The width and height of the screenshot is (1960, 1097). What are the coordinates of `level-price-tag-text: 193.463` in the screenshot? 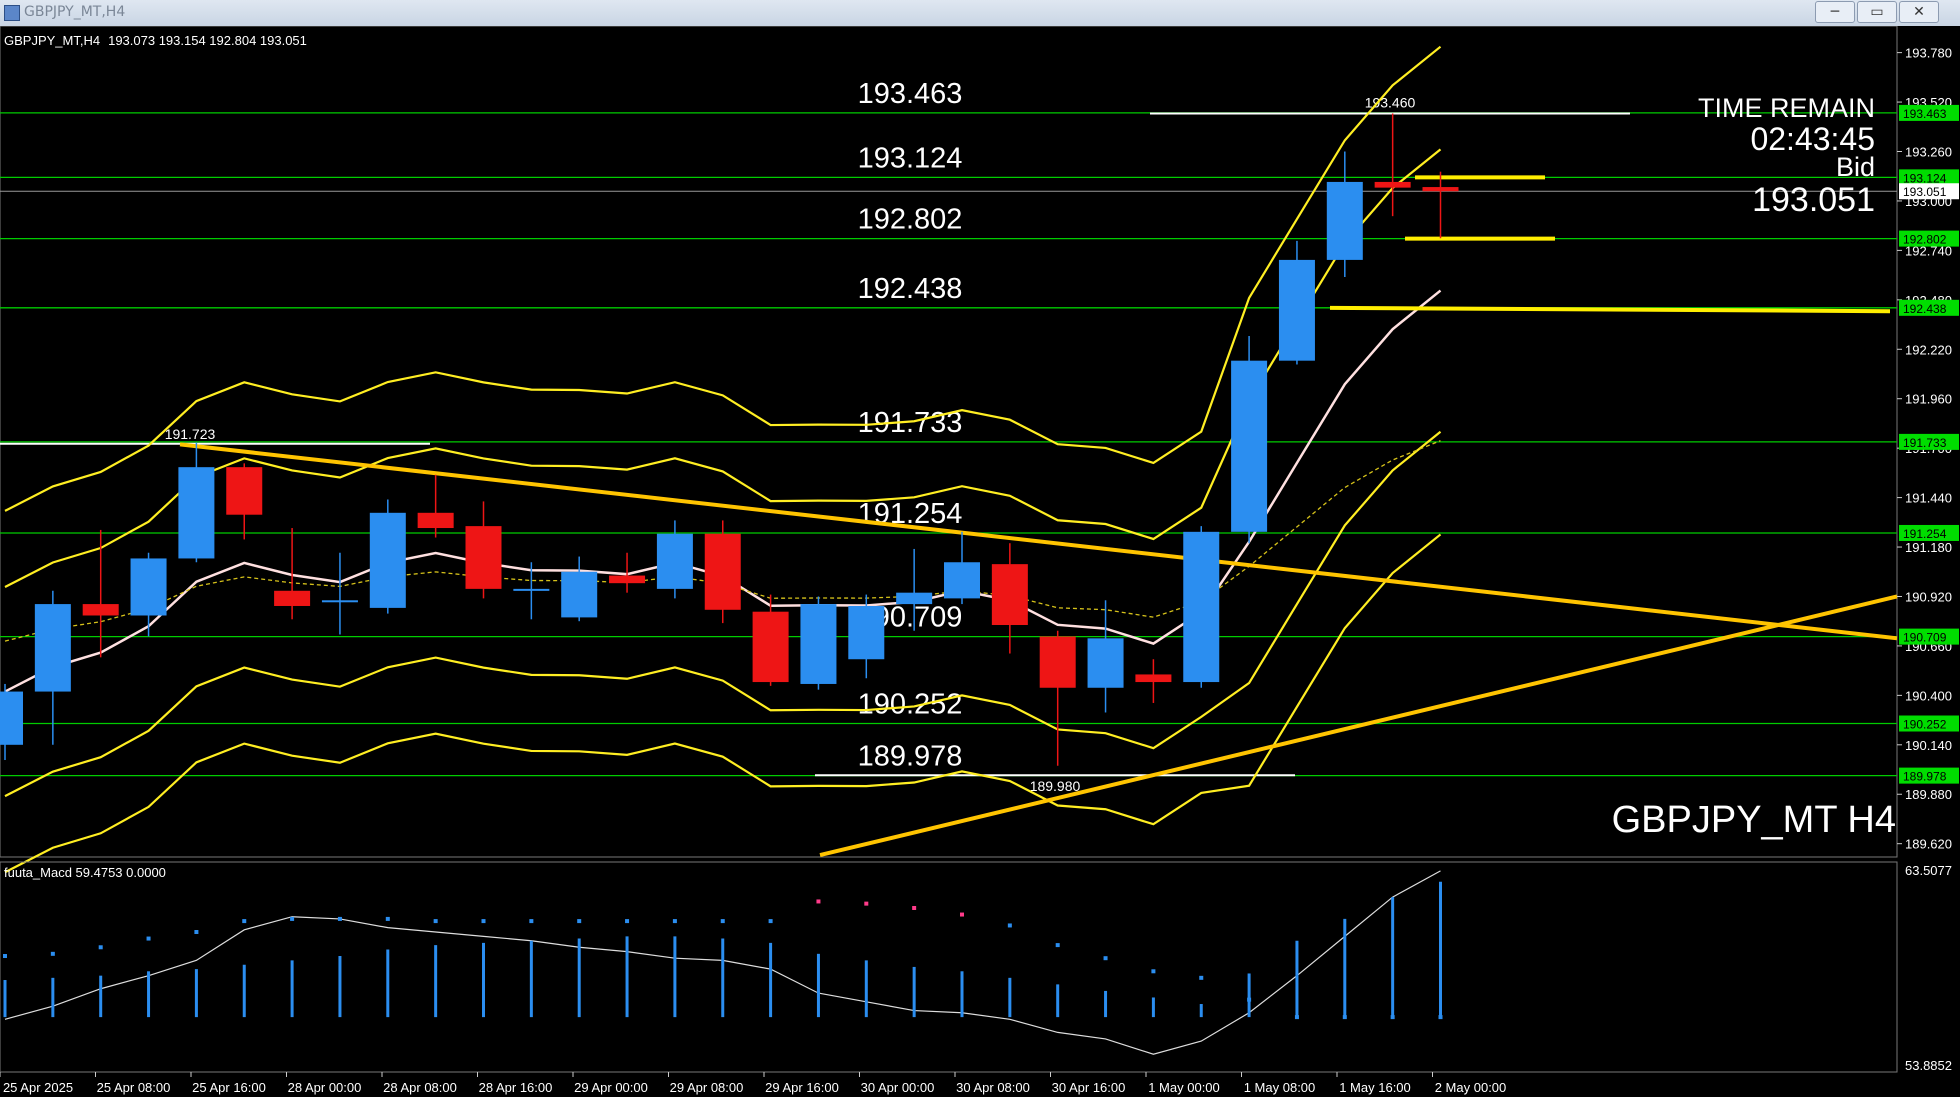 It's located at (1925, 114).